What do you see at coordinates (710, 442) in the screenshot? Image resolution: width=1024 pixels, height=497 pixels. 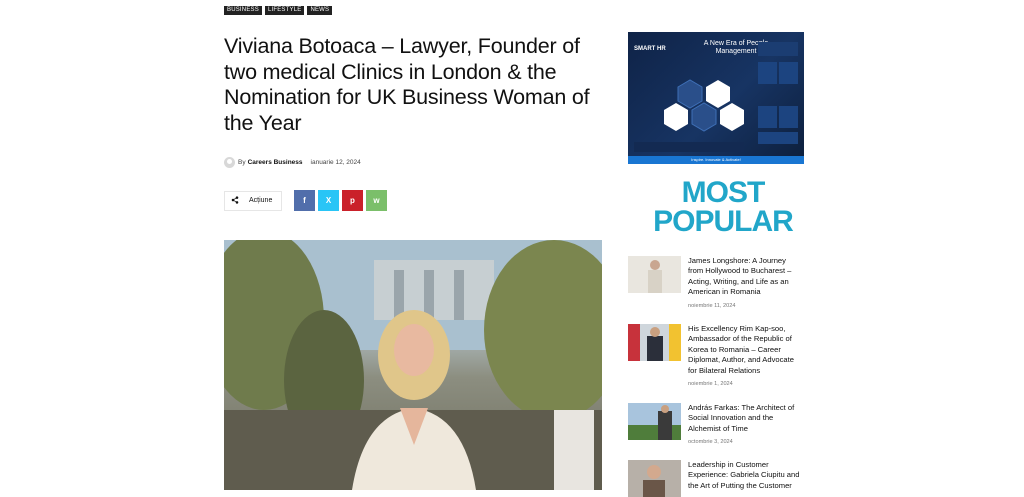 I see `popular-date: octombrie 3, 2024` at bounding box center [710, 442].